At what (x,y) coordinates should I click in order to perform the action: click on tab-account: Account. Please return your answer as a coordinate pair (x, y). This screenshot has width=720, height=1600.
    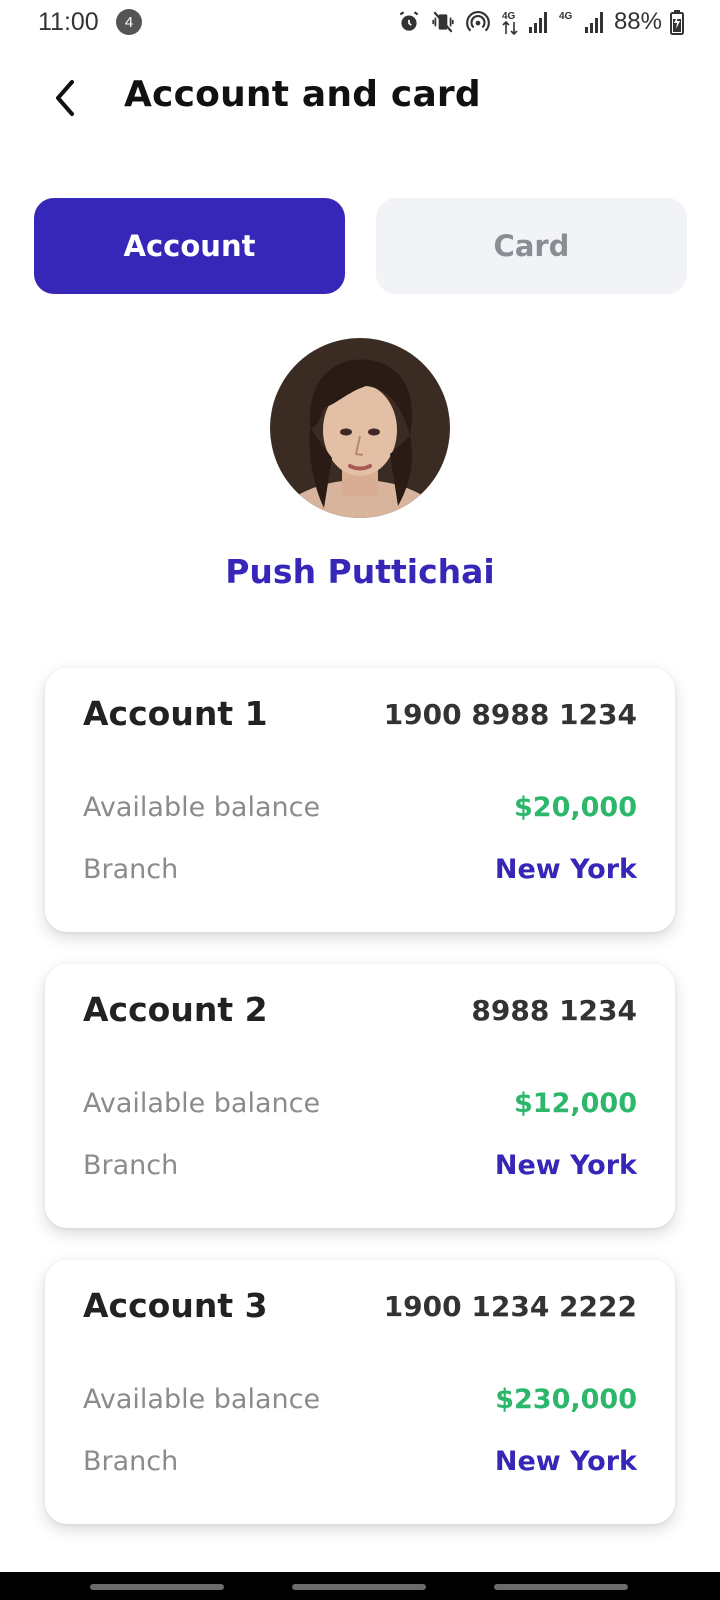
    Looking at the image, I should click on (189, 246).